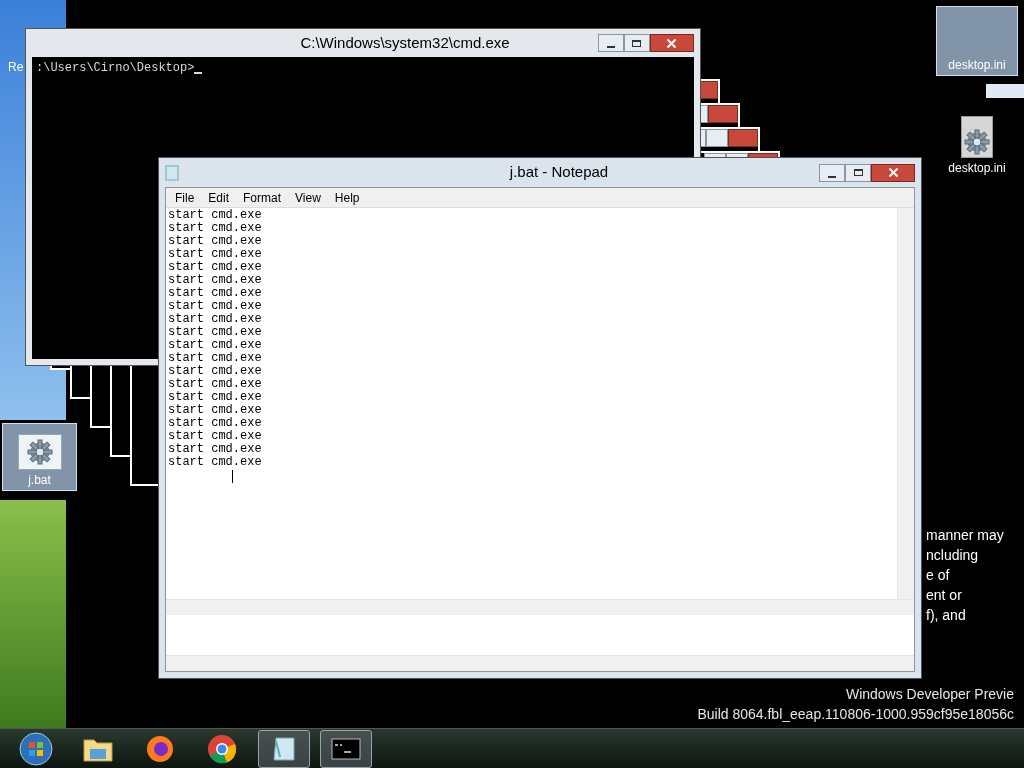 This screenshot has height=768, width=1024. What do you see at coordinates (929, 694) in the screenshot?
I see `build-info-text: Windows Developer Previe` at bounding box center [929, 694].